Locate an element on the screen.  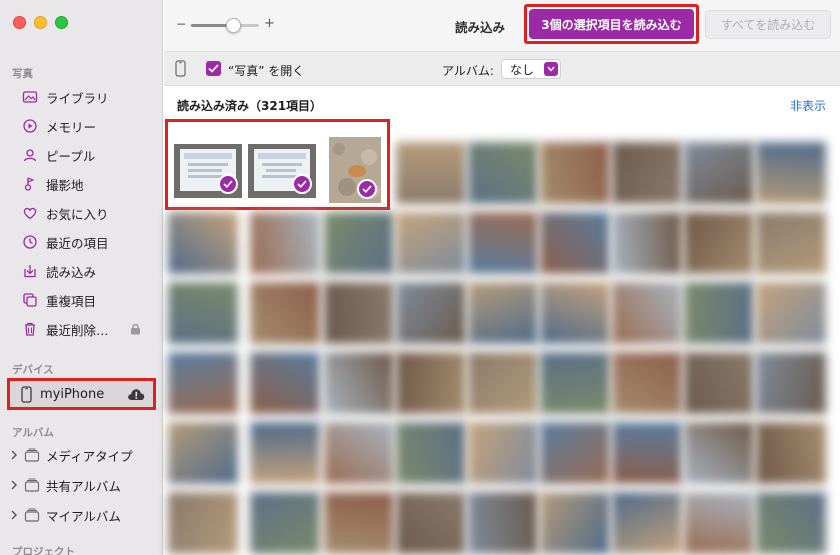
zoom-window-button is located at coordinates (61, 22).